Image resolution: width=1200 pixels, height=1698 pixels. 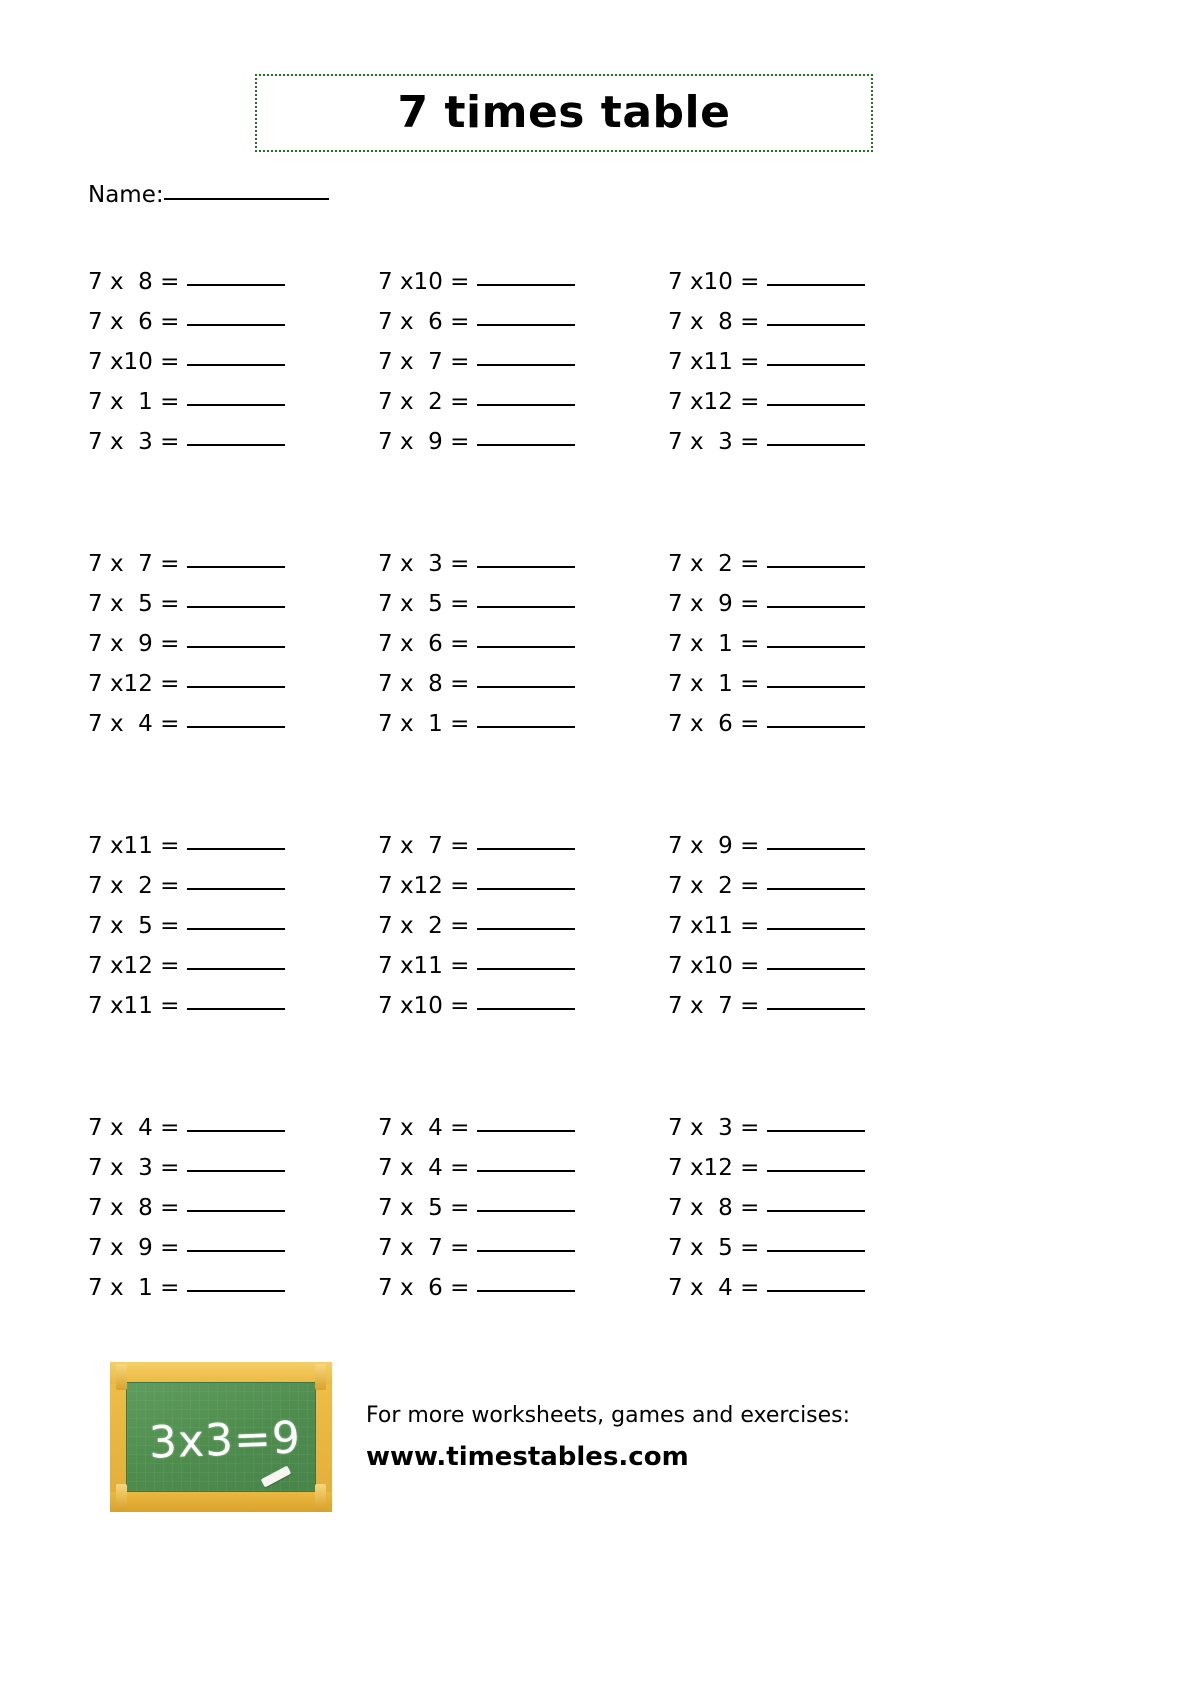 I want to click on problem-expression: 7 x 8 =, so click(x=714, y=1208).